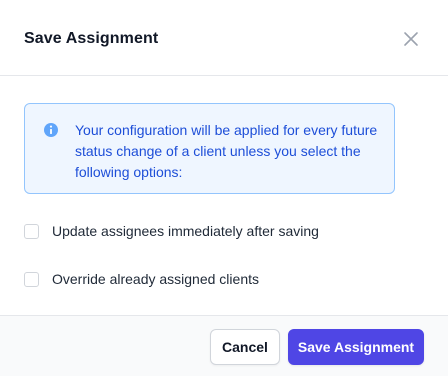 This screenshot has height=376, width=448. I want to click on override-assigned-checkbox, so click(31, 279).